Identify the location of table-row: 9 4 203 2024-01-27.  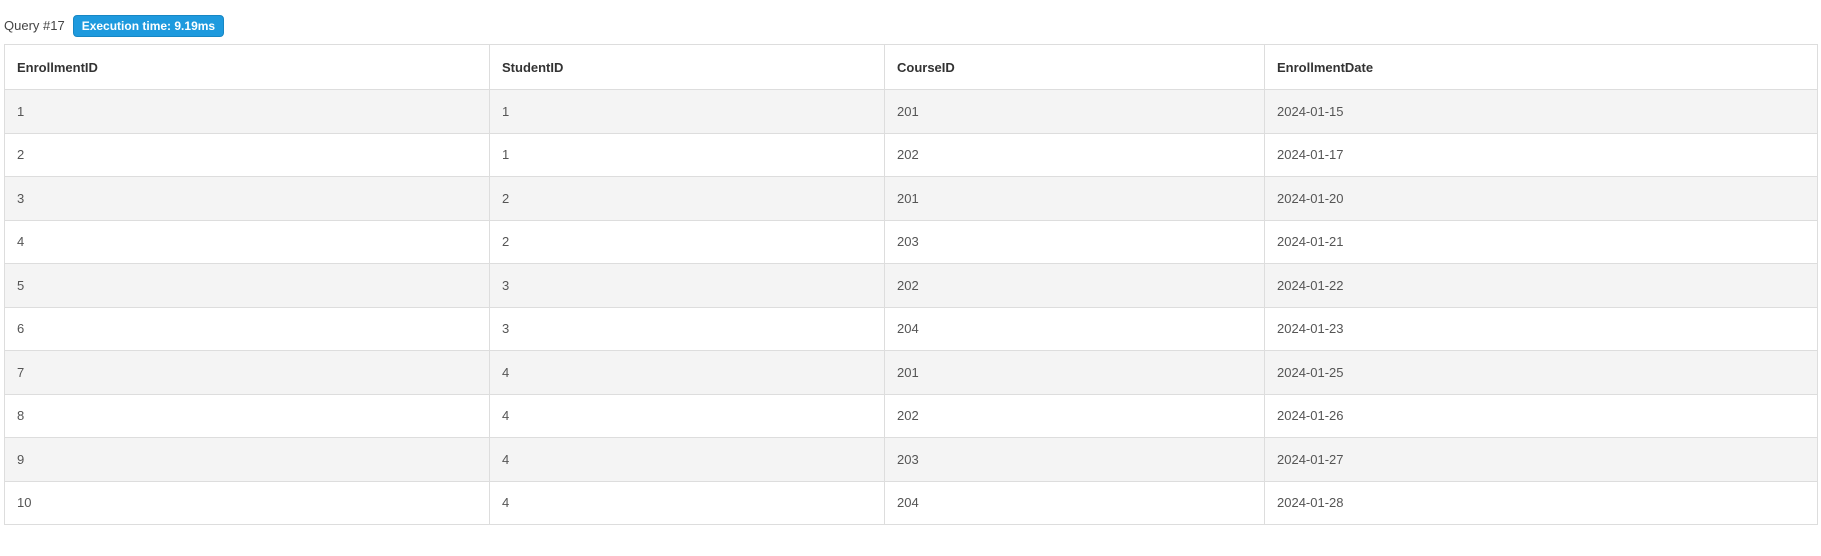
(911, 459).